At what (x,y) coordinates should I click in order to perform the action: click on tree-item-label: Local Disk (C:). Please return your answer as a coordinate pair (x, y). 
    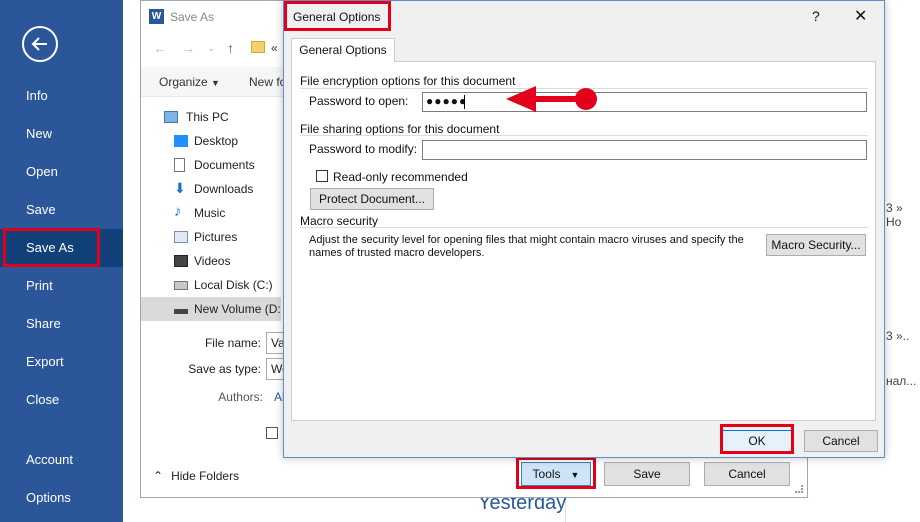
    Looking at the image, I should click on (233, 285).